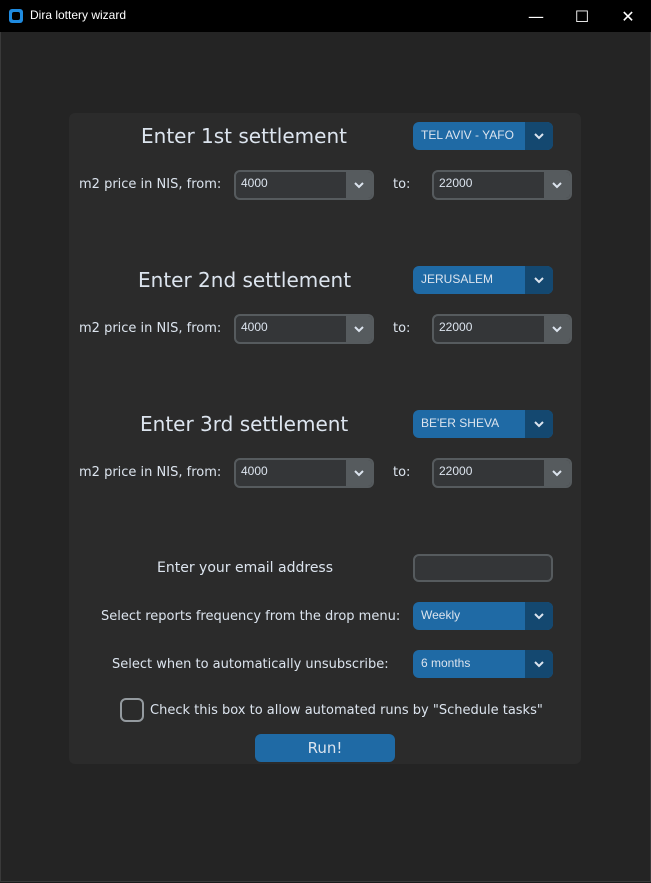  I want to click on app-icon, so click(16, 16).